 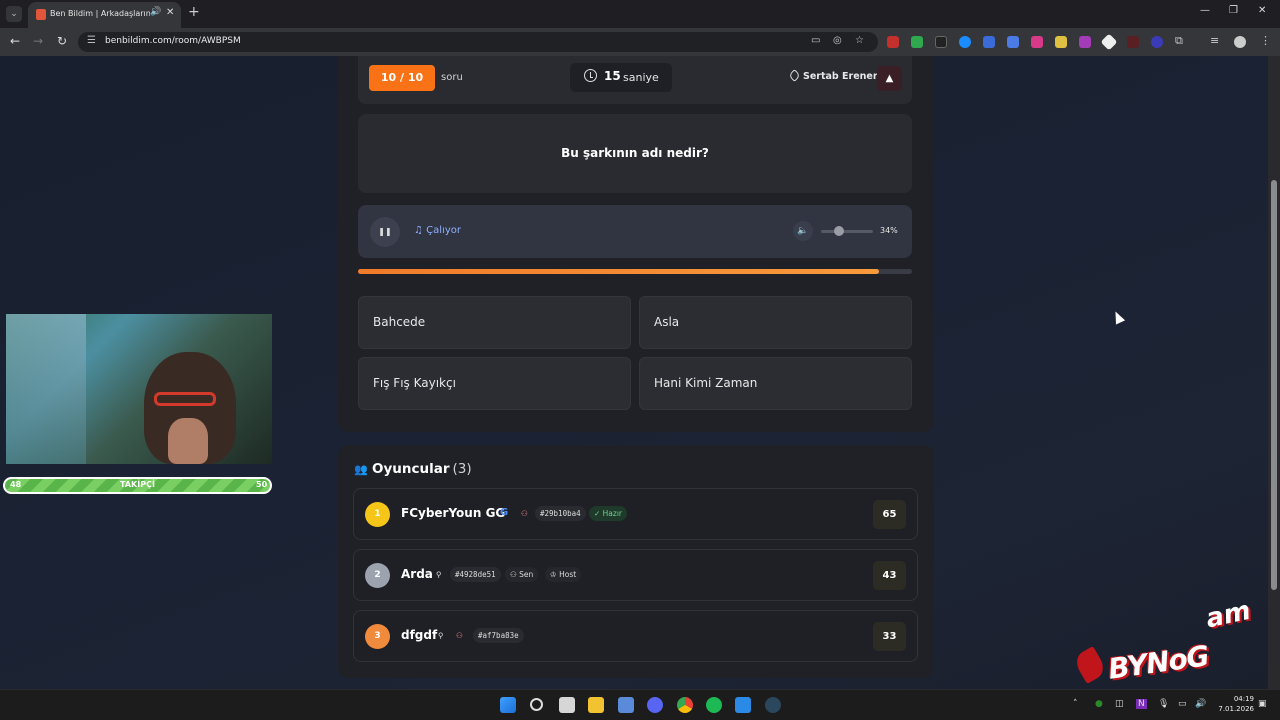 What do you see at coordinates (1205, 10) in the screenshot?
I see `minimize-icon: —` at bounding box center [1205, 10].